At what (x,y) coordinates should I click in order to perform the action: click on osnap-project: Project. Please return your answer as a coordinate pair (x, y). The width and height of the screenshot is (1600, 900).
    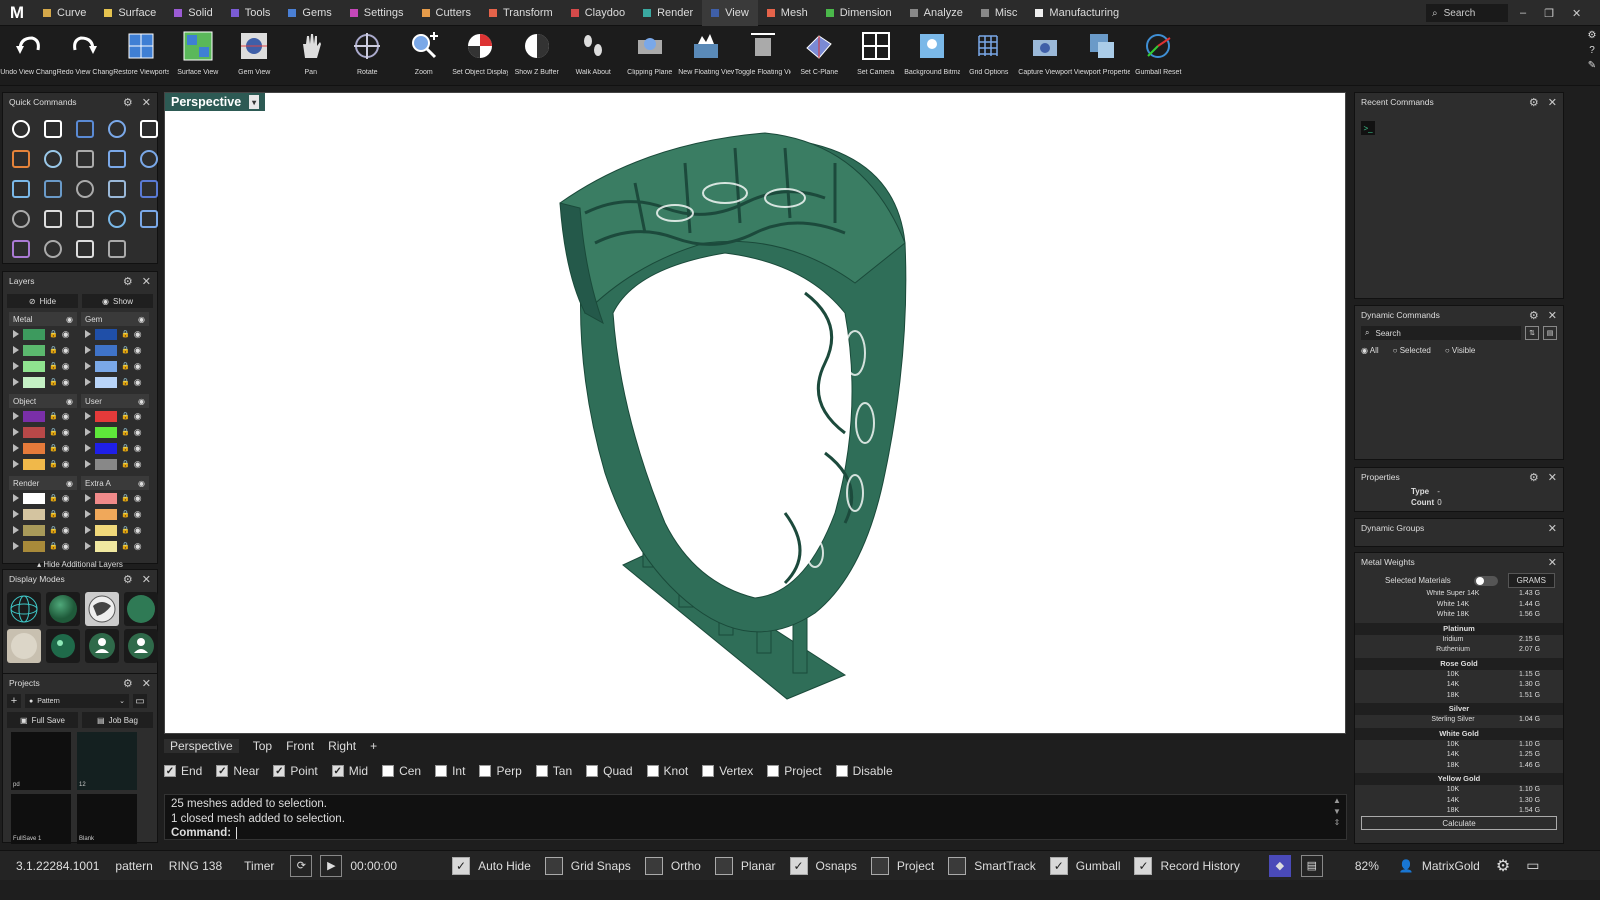
    Looking at the image, I should click on (794, 771).